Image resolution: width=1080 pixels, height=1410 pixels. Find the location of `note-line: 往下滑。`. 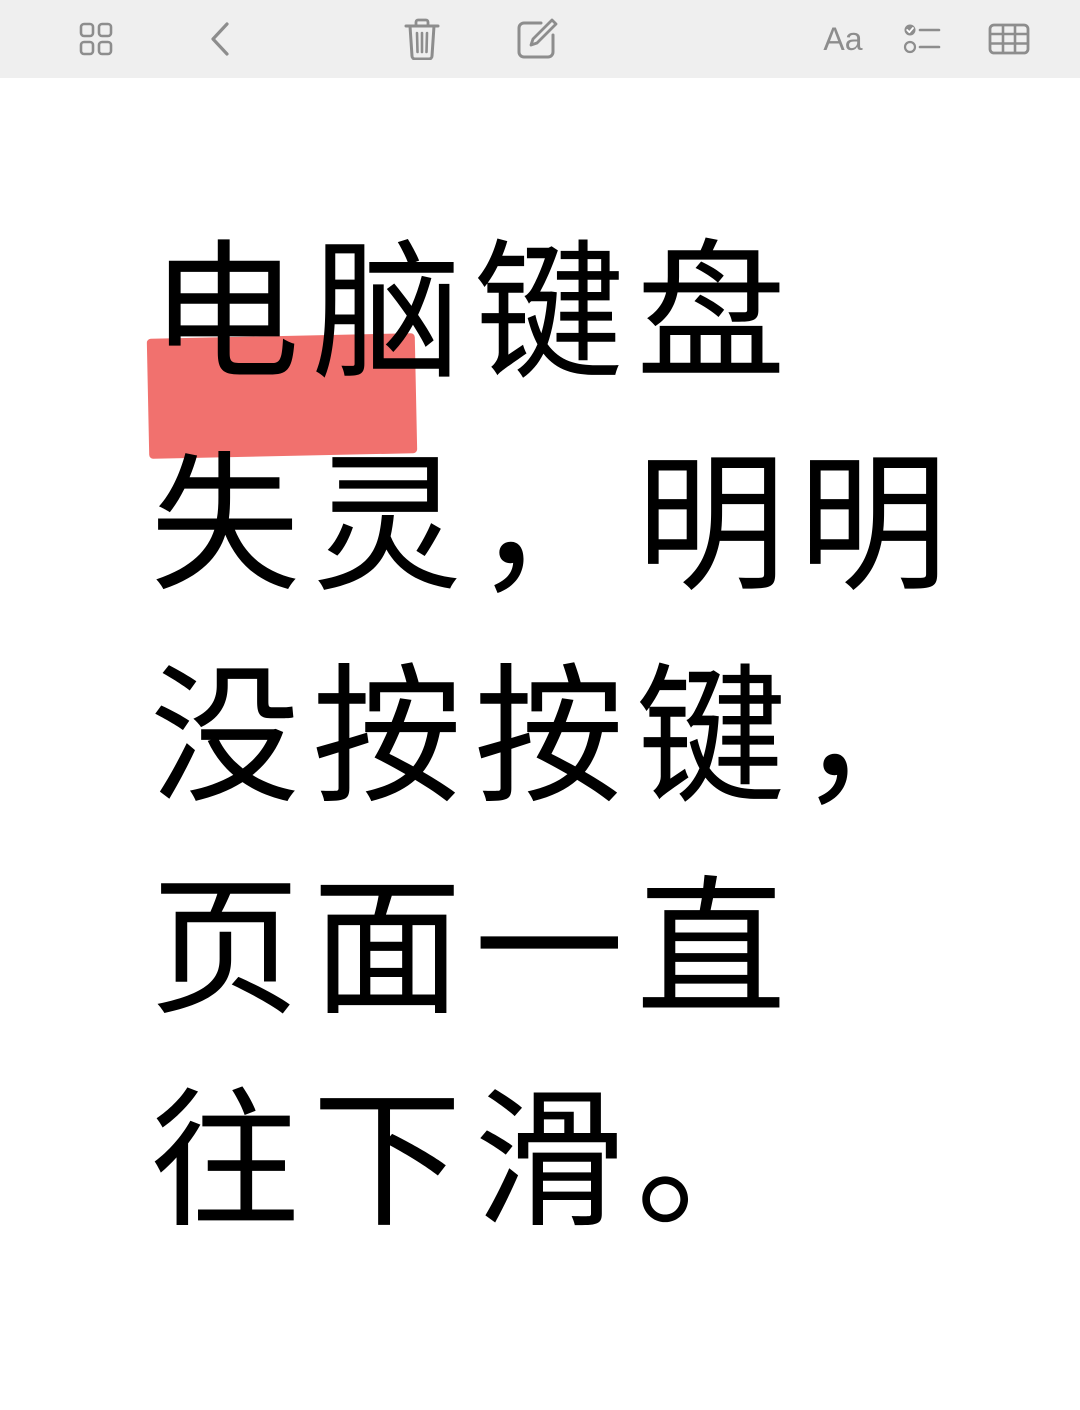

note-line: 往下滑。 is located at coordinates (474, 1162).